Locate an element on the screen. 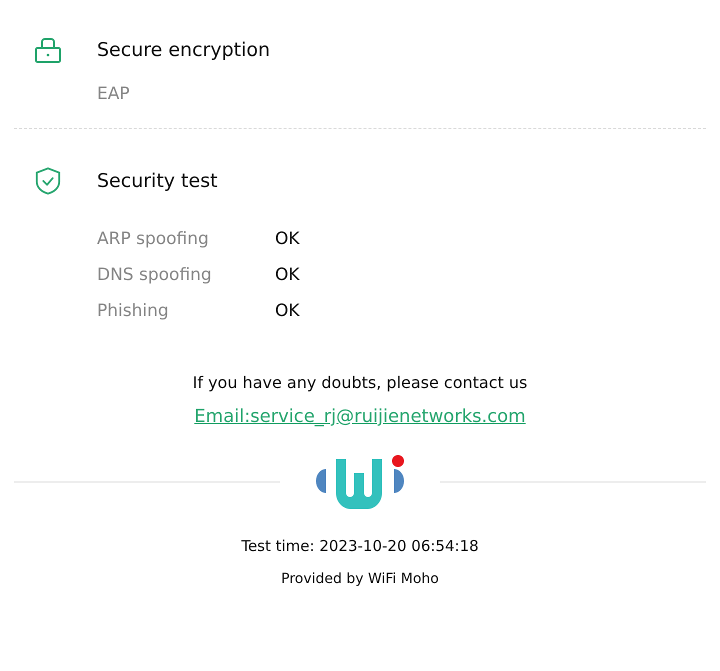 This screenshot has height=671, width=720. encryption-type: EAP is located at coordinates (114, 94).